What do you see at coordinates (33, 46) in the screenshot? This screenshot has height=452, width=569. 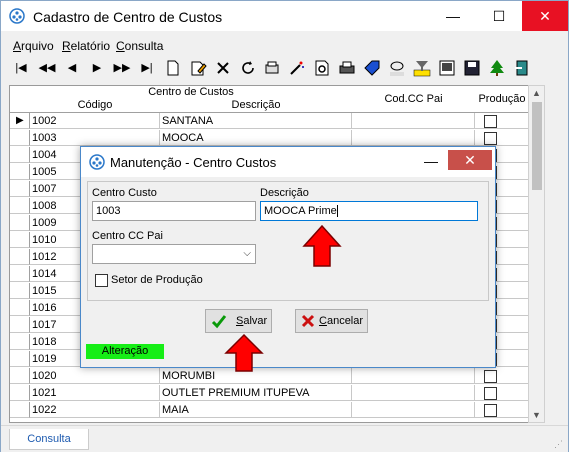 I see `menu-arquivo: Arquivo` at bounding box center [33, 46].